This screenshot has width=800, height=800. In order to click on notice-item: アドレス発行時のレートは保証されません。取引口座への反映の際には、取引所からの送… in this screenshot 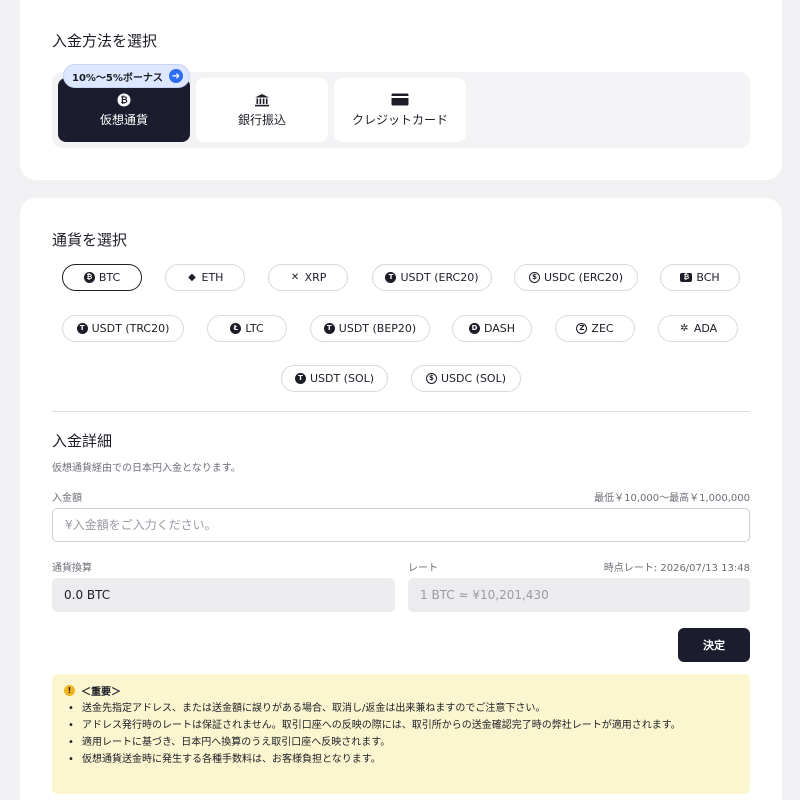, I will do `click(401, 726)`.